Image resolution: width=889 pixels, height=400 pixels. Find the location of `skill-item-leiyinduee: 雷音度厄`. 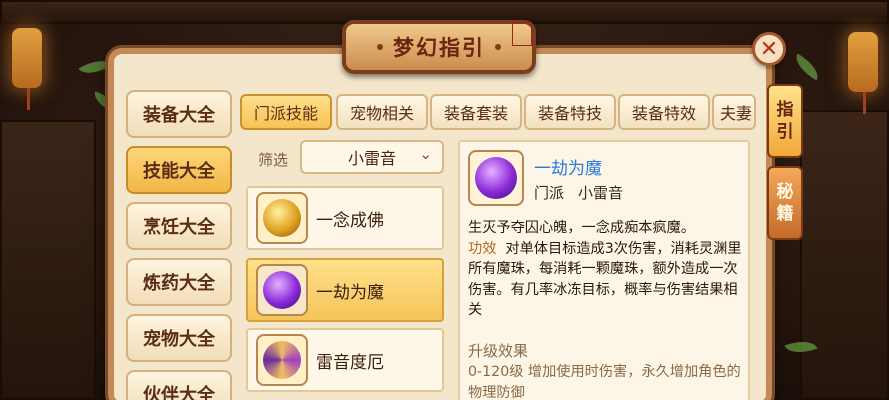

skill-item-leiyinduee: 雷音度厄 is located at coordinates (345, 360).